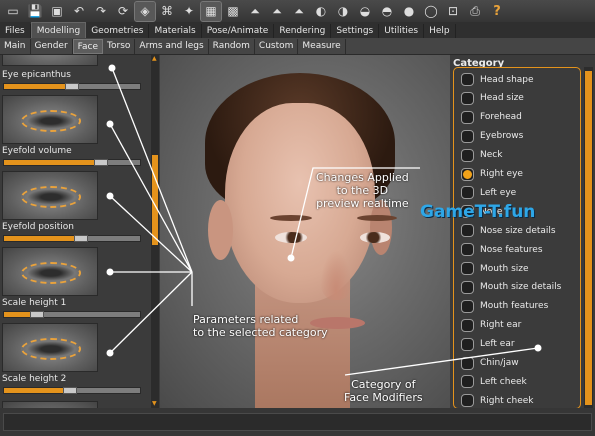 The height and width of the screenshot is (436, 595). What do you see at coordinates (365, 11) in the screenshot?
I see `face-top-icon: ◒` at bounding box center [365, 11].